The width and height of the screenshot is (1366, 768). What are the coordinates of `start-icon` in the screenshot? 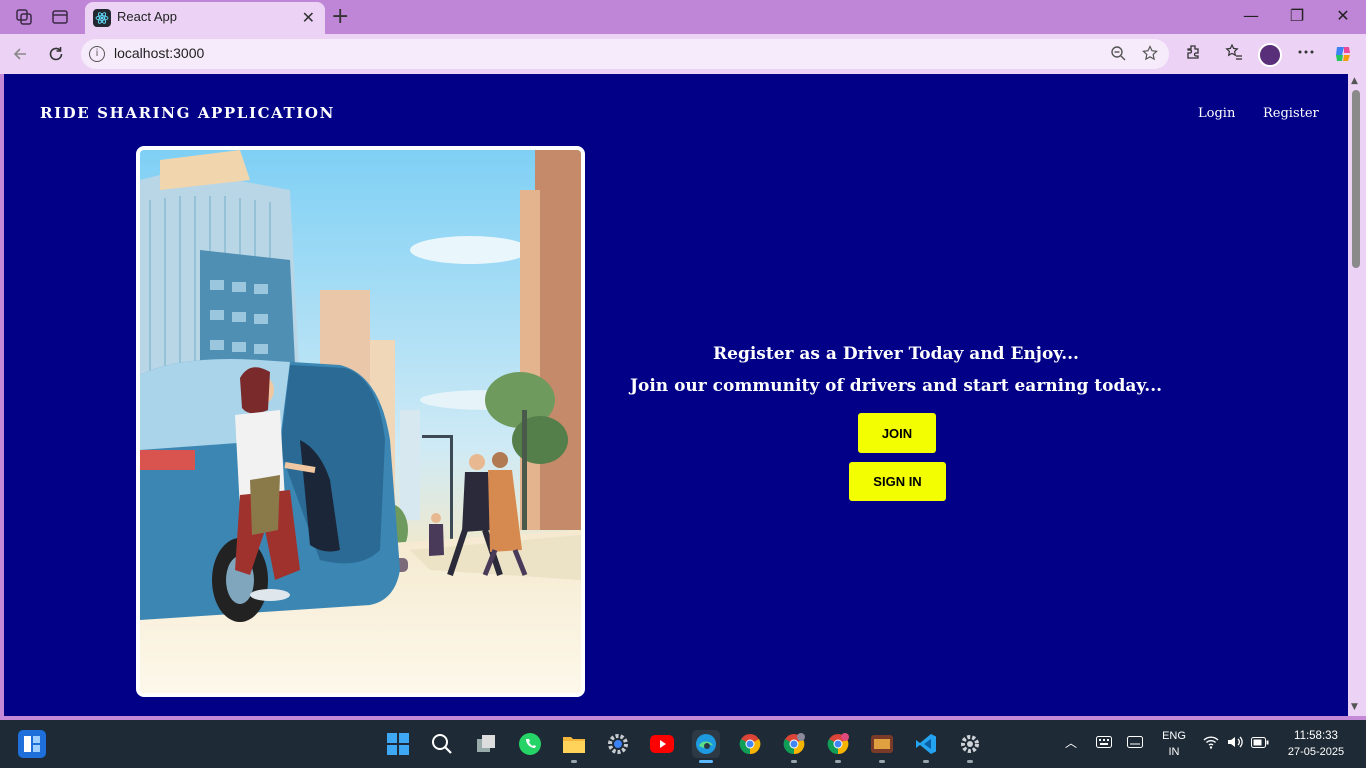 It's located at (398, 744).